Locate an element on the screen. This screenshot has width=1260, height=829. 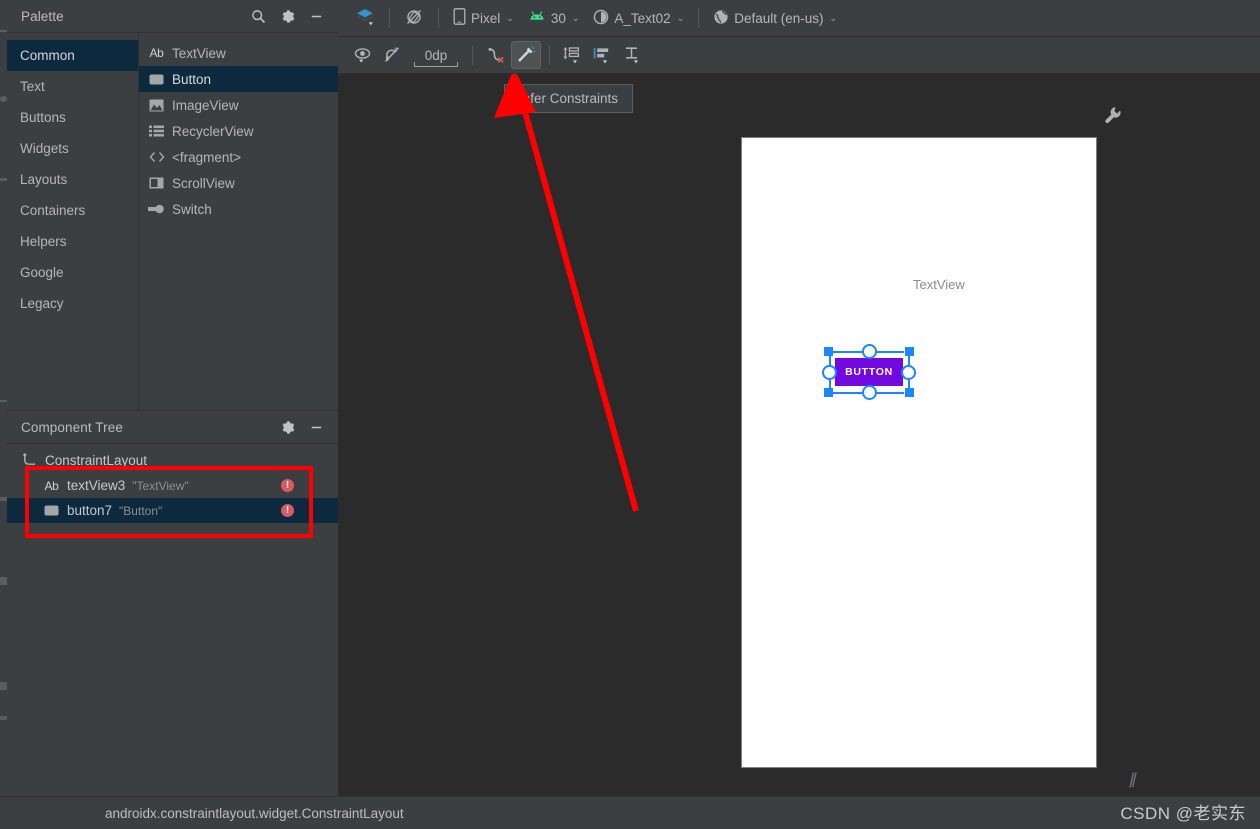
orientation-button is located at coordinates (414, 18).